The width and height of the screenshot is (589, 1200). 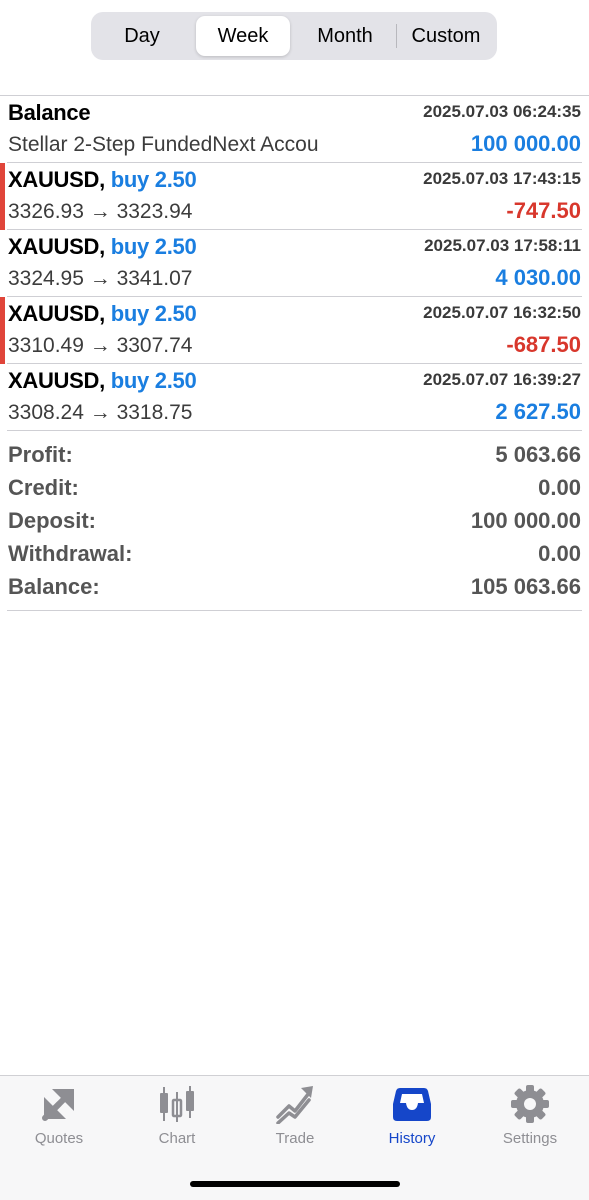 What do you see at coordinates (294, 588) in the screenshot?
I see `summary-balance-row: Balance: 105 063.66` at bounding box center [294, 588].